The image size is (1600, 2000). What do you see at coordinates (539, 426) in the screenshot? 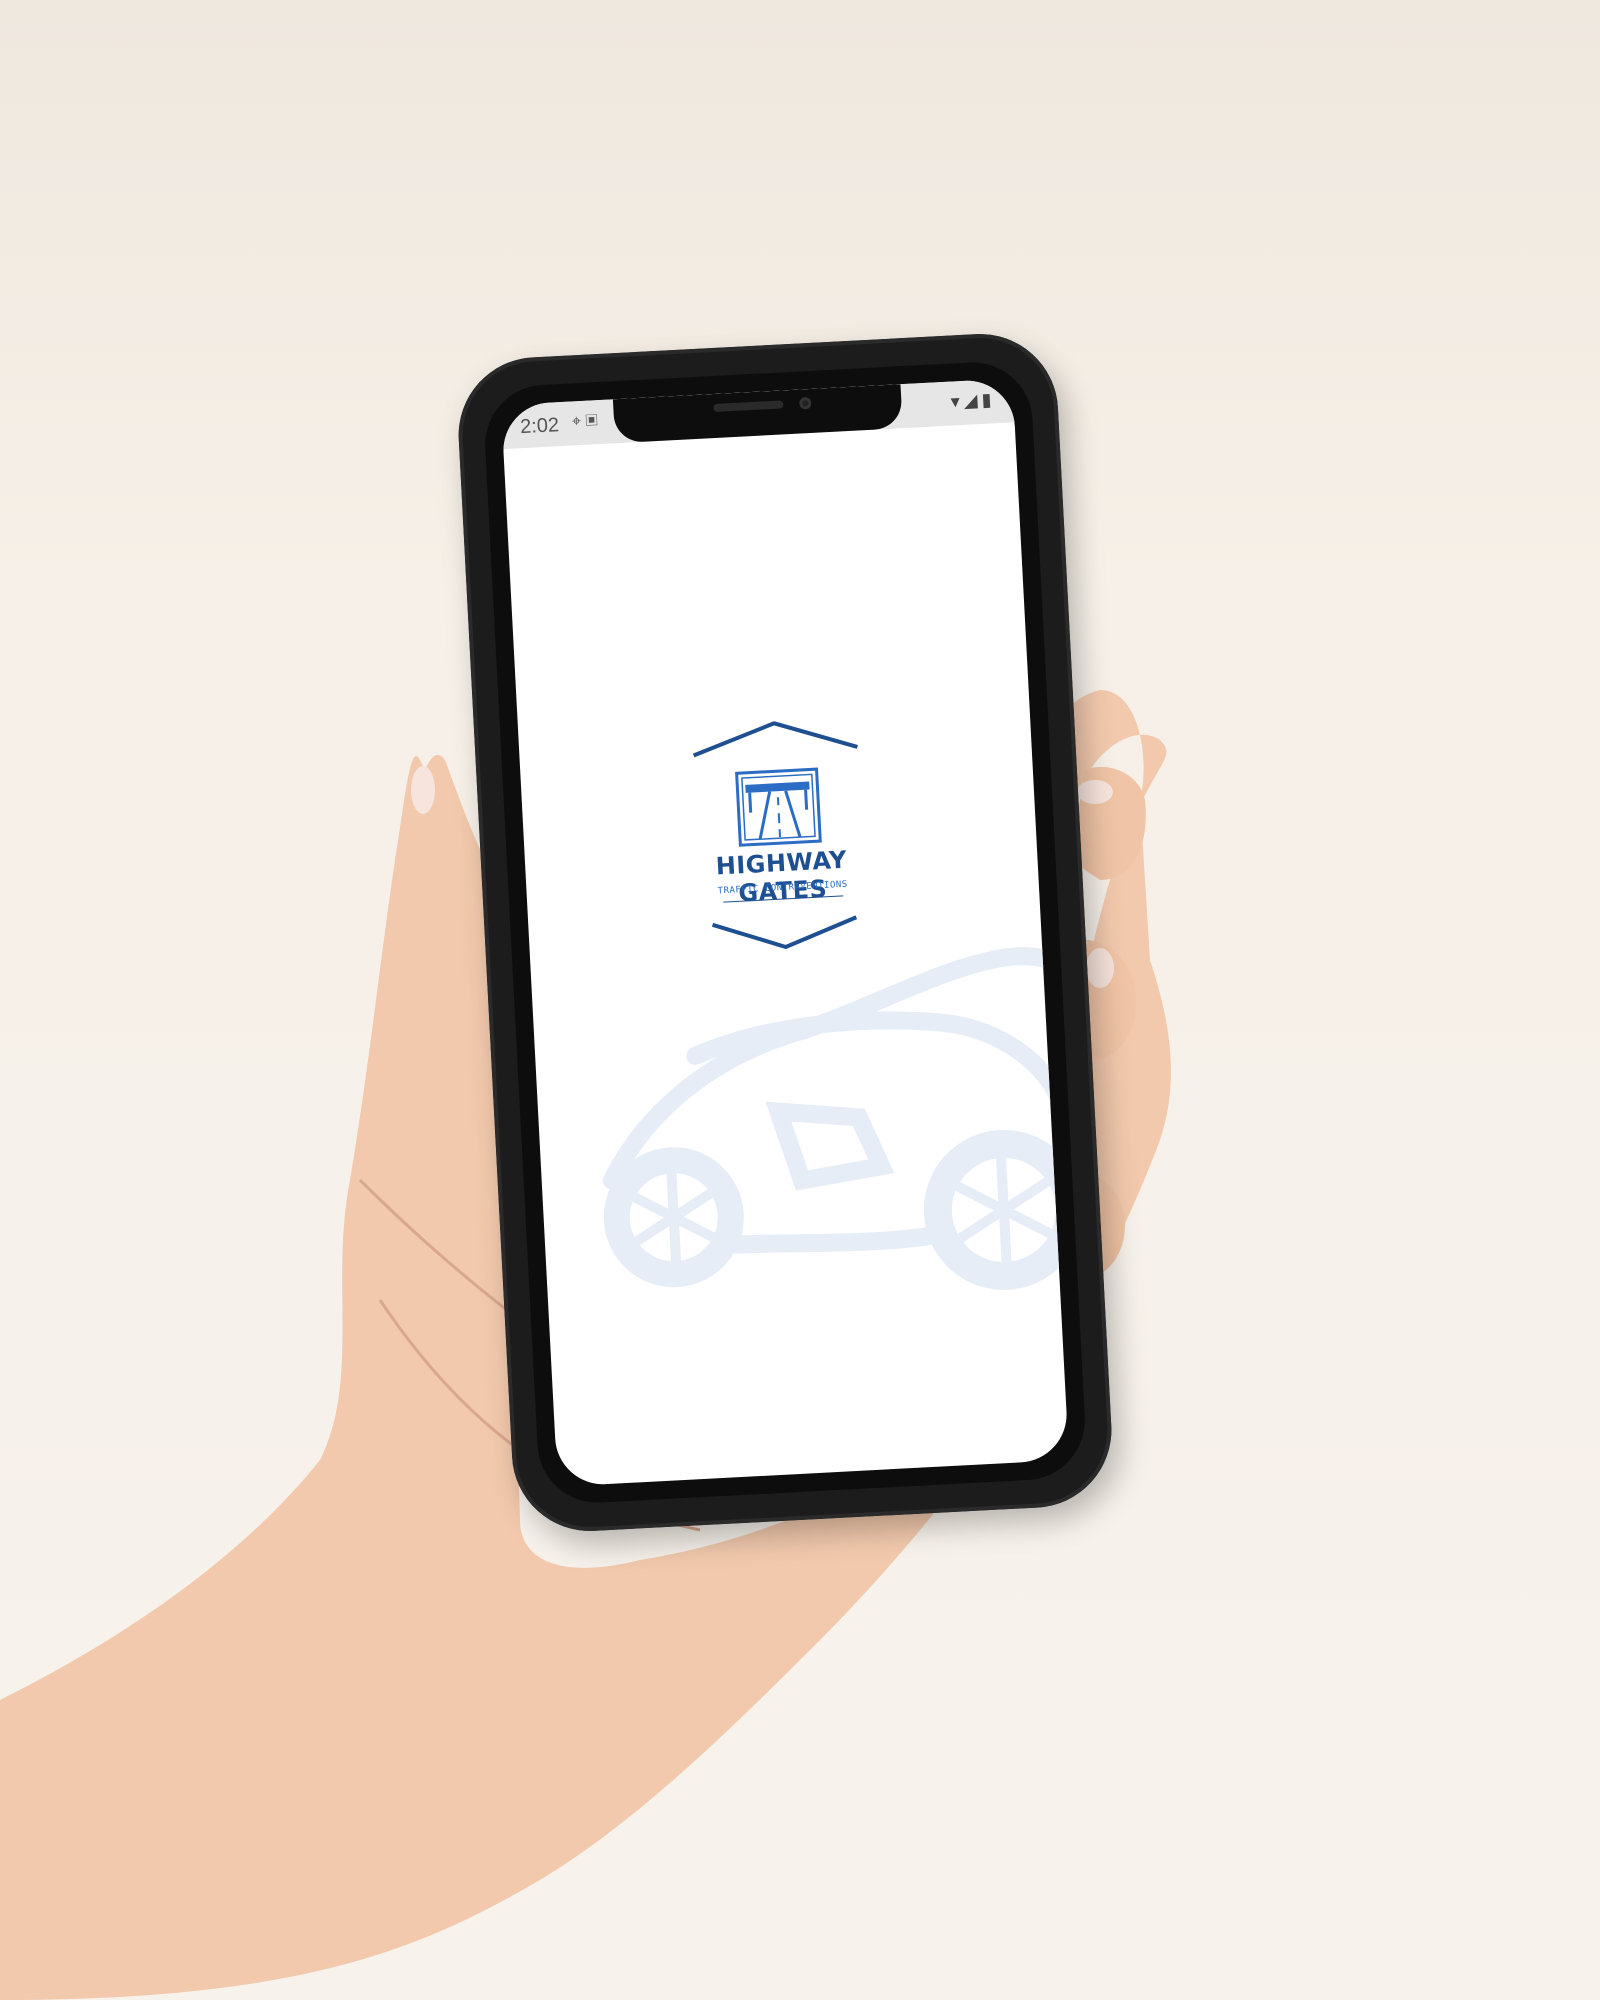
I see `status-time: 2:02` at bounding box center [539, 426].